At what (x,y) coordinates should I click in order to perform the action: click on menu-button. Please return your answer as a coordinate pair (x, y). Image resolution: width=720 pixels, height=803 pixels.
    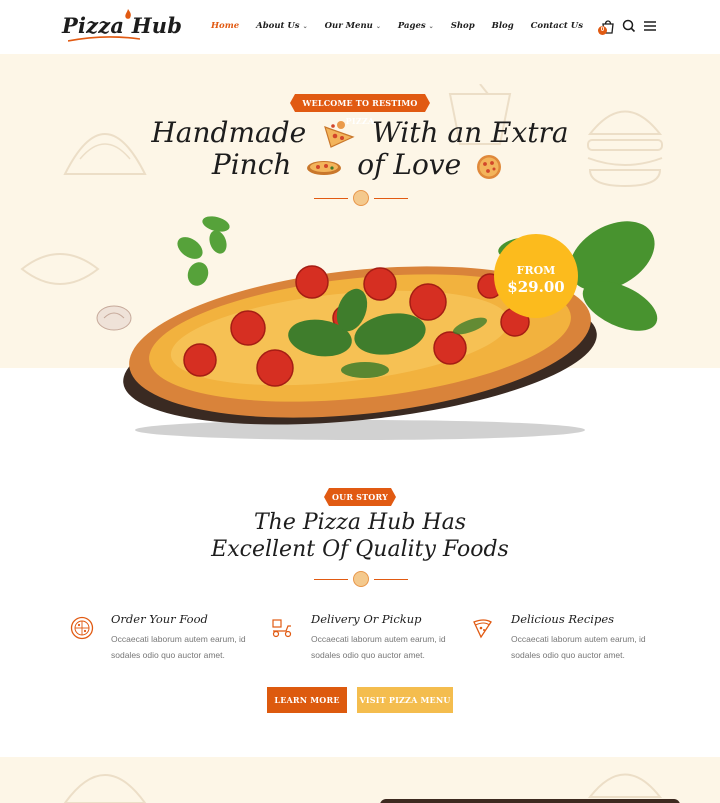
    Looking at the image, I should click on (650, 26).